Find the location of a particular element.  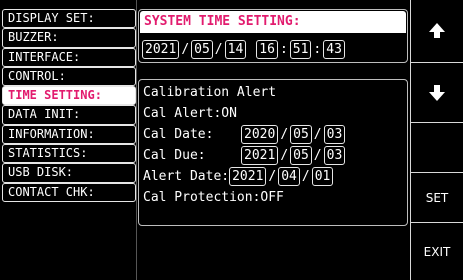

set-softkey: SET is located at coordinates (436, 197).